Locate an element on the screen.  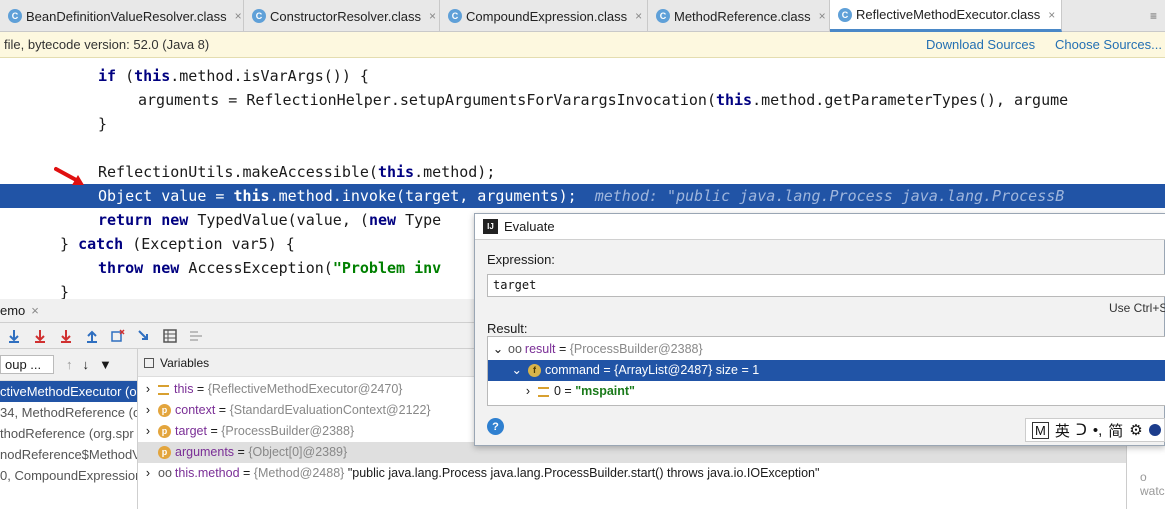
dialog-title-bar: IJ Evaluate is located at coordinates (820, 227).